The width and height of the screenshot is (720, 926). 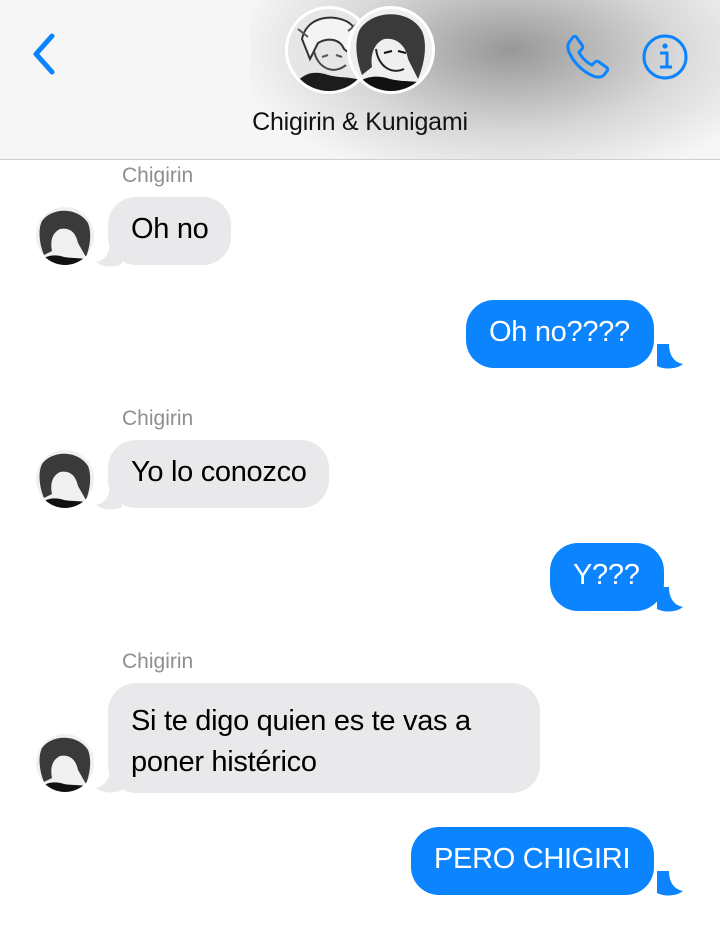 I want to click on message-line: Si te digo quien es te vas a, so click(x=301, y=721).